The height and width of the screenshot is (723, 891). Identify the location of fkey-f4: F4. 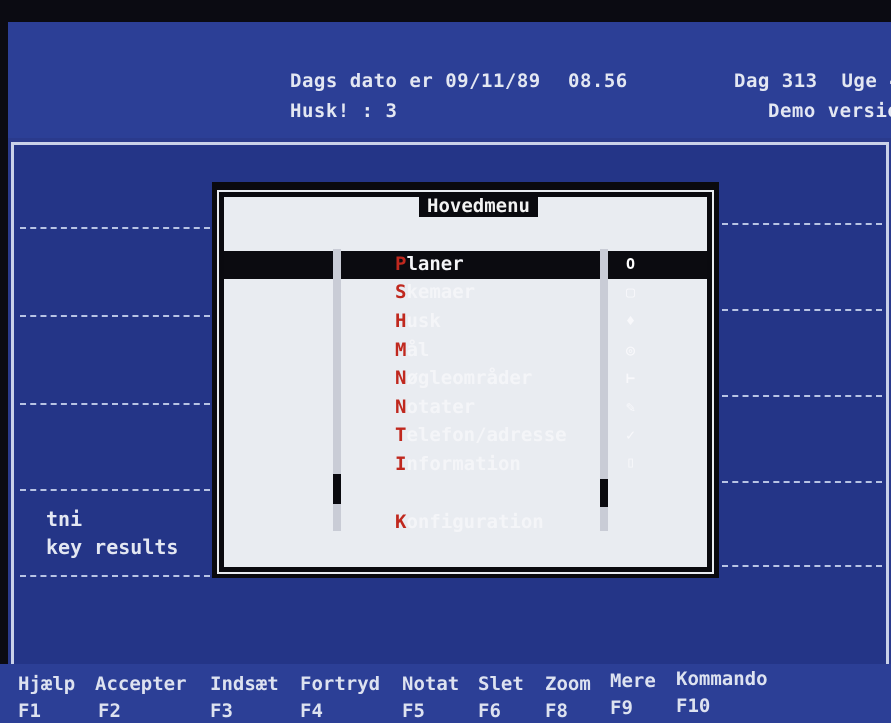
(311, 711).